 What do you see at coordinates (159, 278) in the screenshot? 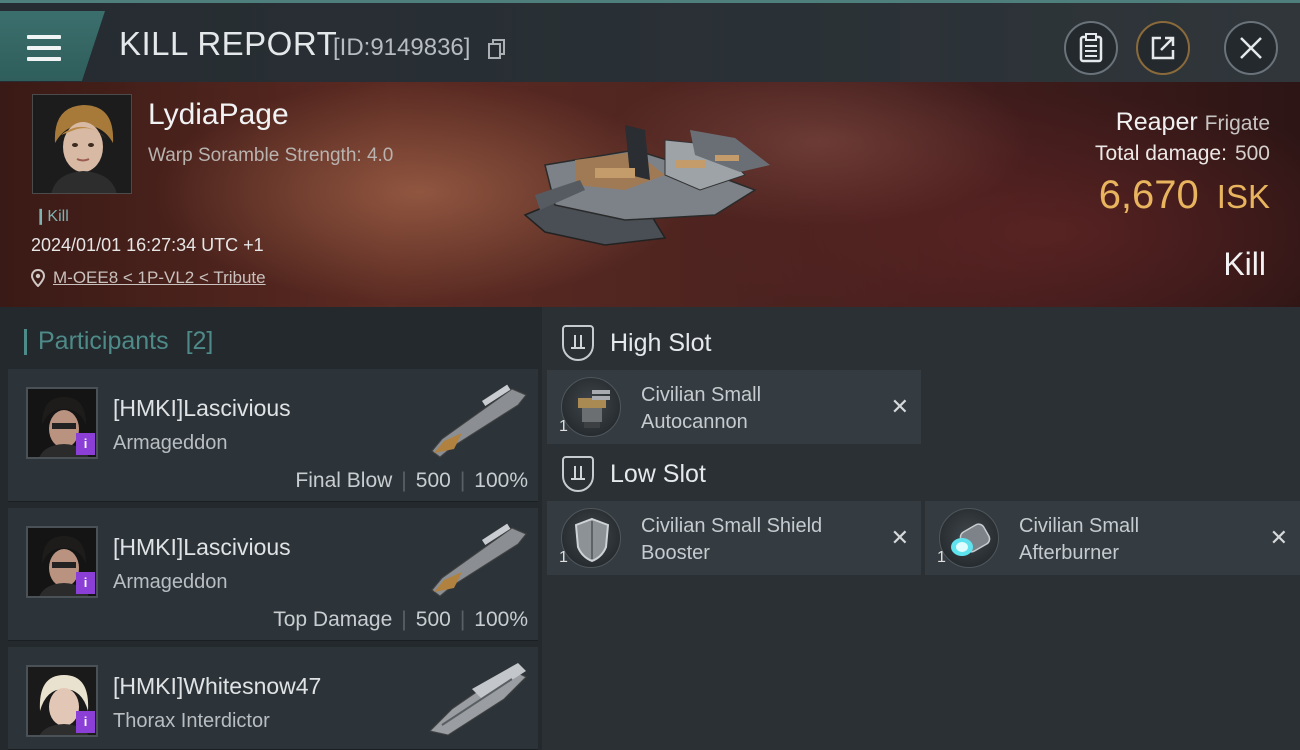
I see `location-text: M-OEE8 < 1P-VL2 < Tribute` at bounding box center [159, 278].